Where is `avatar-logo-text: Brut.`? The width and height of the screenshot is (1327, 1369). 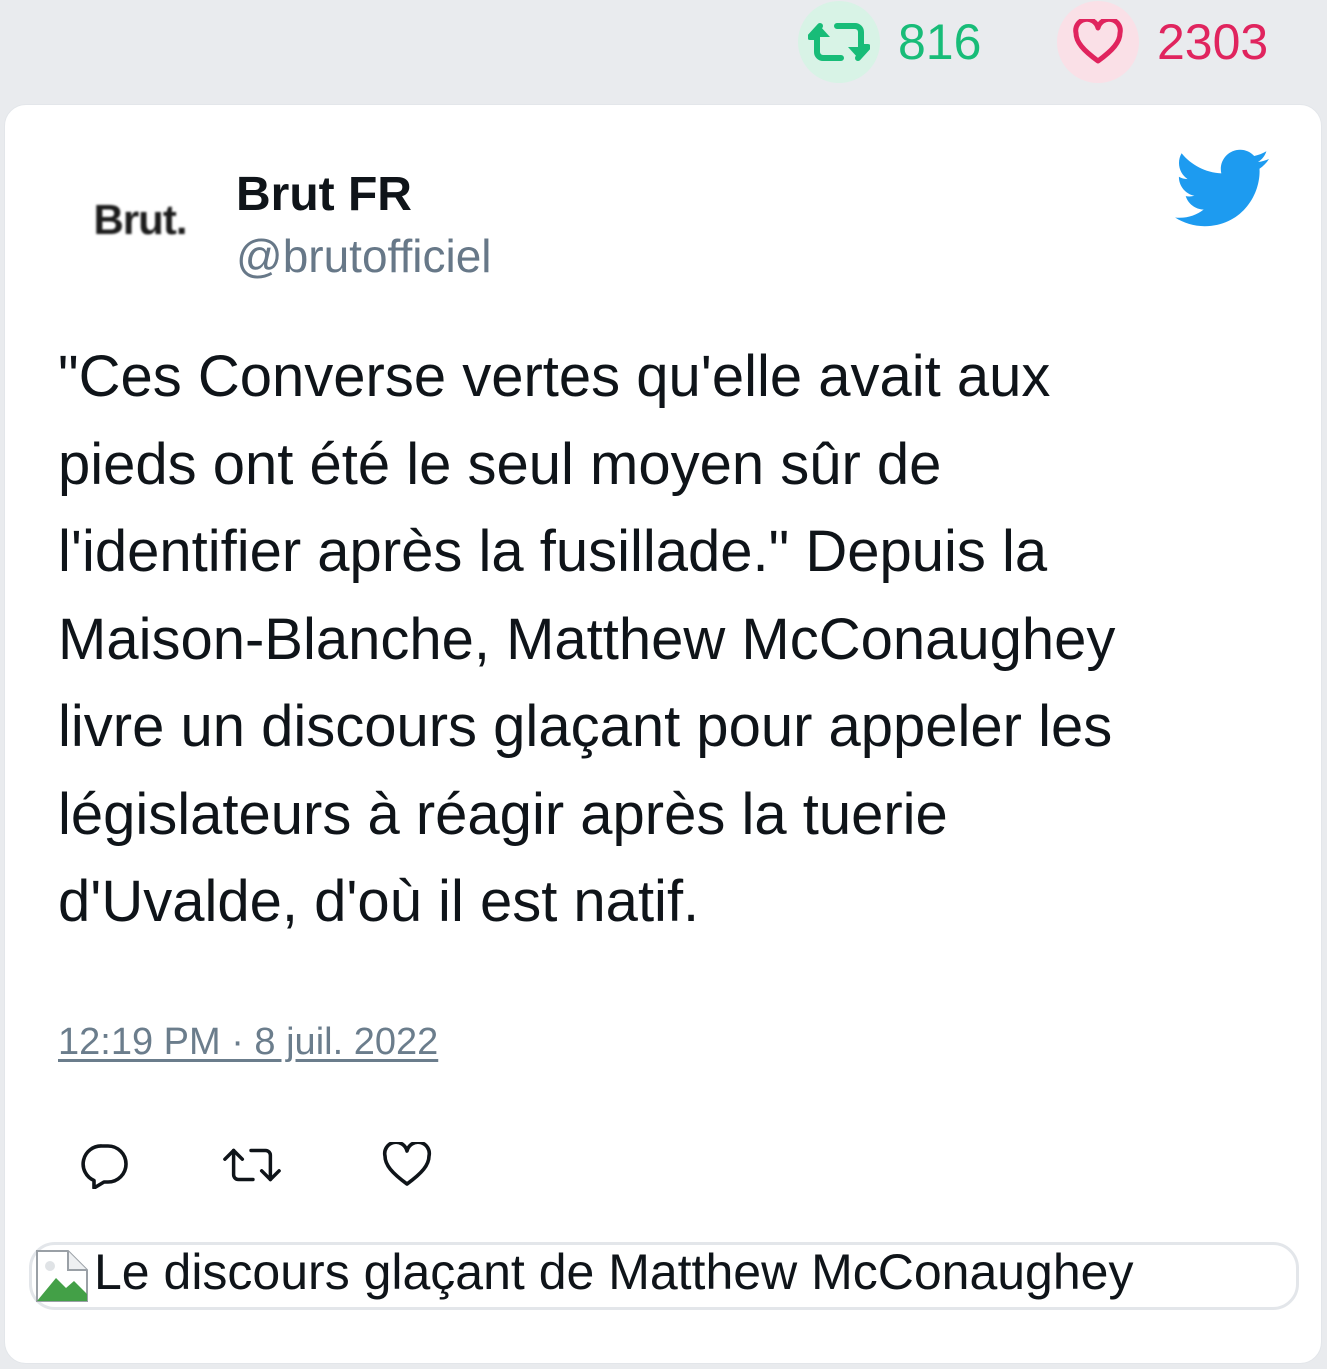
avatar-logo-text: Brut. is located at coordinates (140, 219).